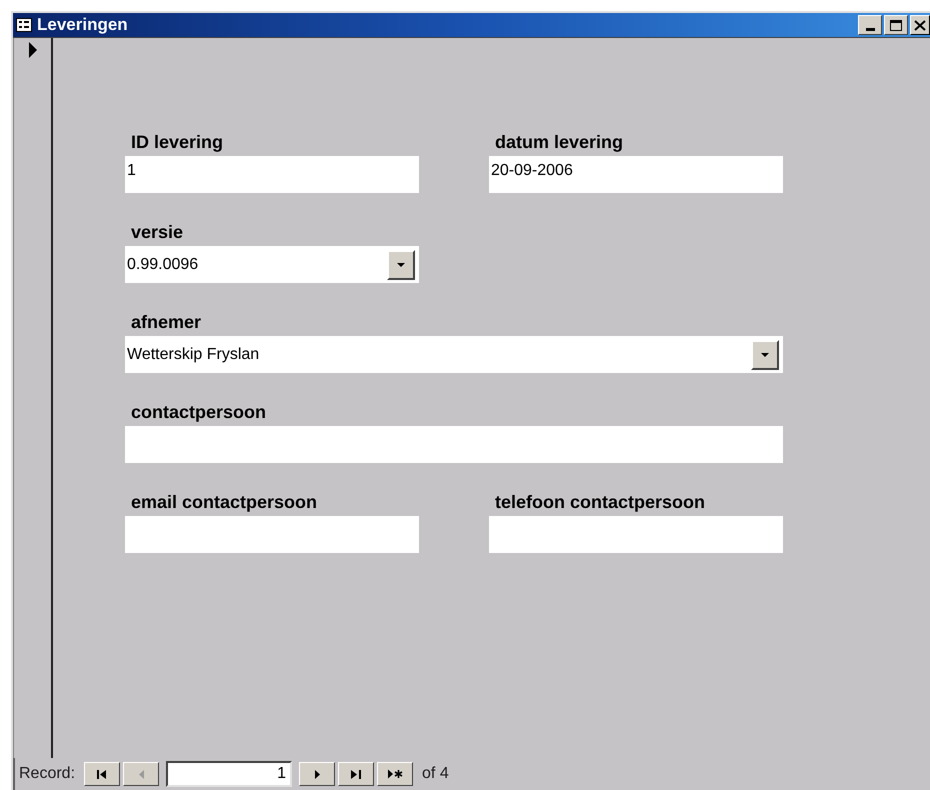 The width and height of the screenshot is (930, 790). What do you see at coordinates (870, 29) in the screenshot?
I see `minimize-icon` at bounding box center [870, 29].